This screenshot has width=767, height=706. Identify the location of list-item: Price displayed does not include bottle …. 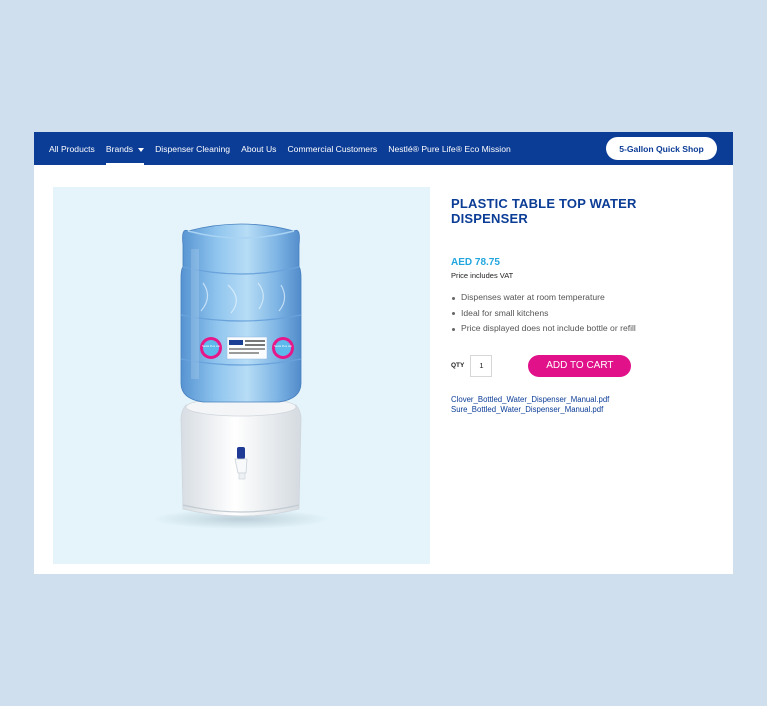
(581, 329).